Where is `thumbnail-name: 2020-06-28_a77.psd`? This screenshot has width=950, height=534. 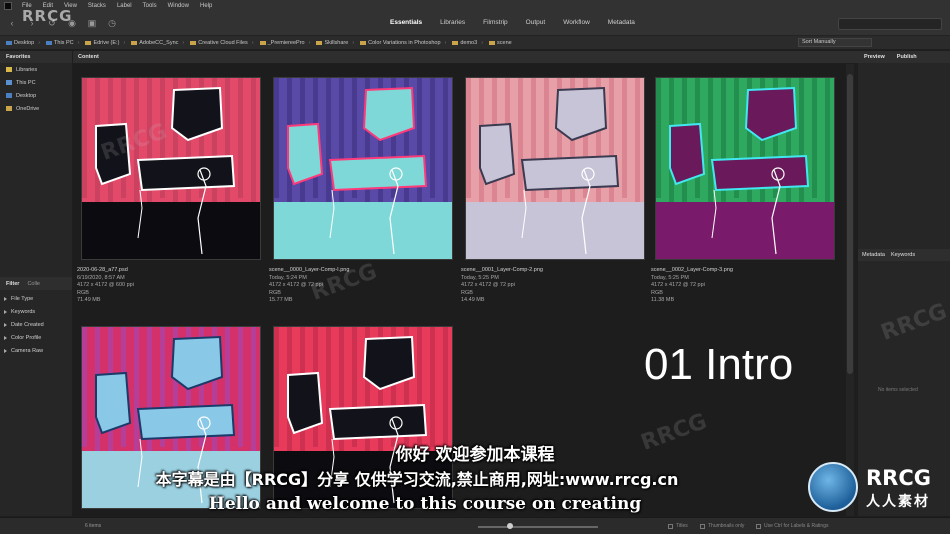
thumbnail-name: 2020-06-28_a77.psd is located at coordinates (167, 271).